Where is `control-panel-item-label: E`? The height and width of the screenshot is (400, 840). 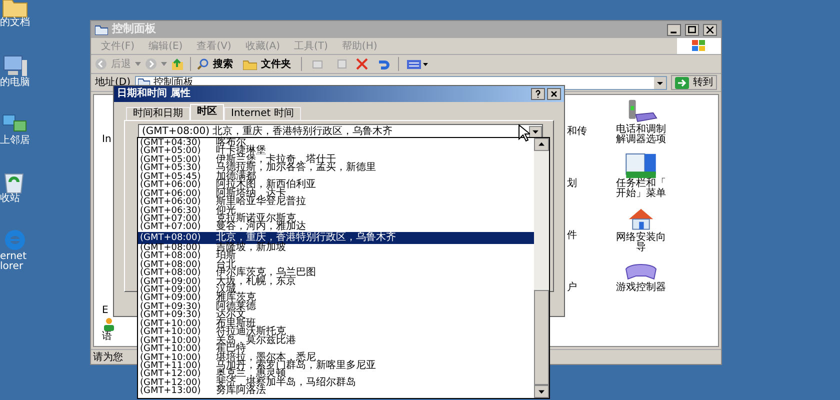 control-panel-item-label: E is located at coordinates (109, 311).